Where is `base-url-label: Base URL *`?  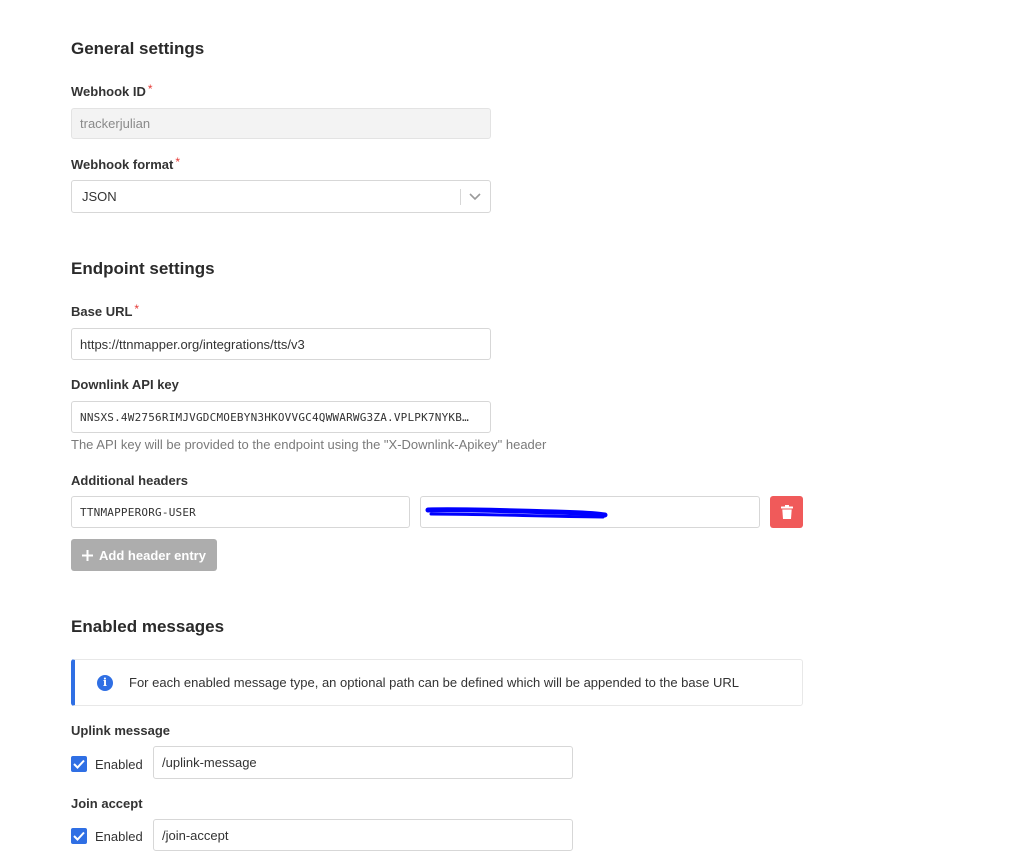 base-url-label: Base URL * is located at coordinates (105, 310).